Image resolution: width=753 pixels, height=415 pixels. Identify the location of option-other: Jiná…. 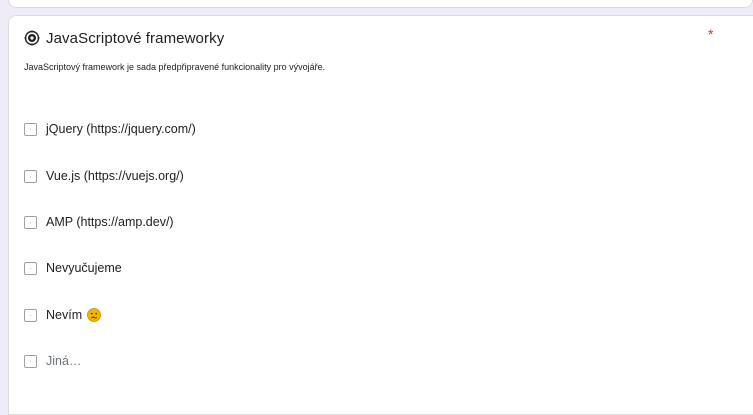
(52, 361).